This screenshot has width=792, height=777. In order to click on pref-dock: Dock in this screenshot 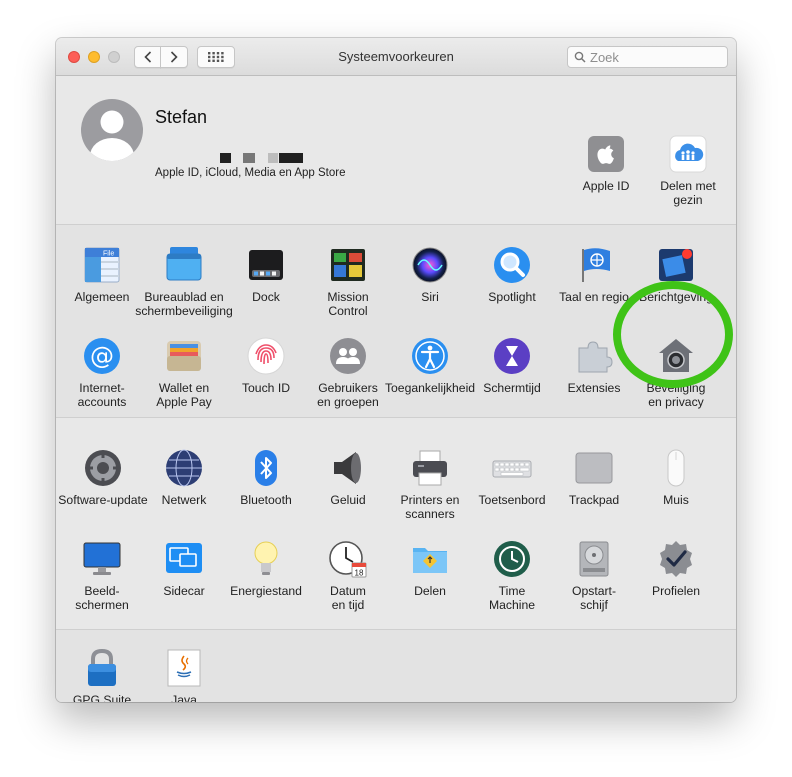, I will do `click(266, 274)`.